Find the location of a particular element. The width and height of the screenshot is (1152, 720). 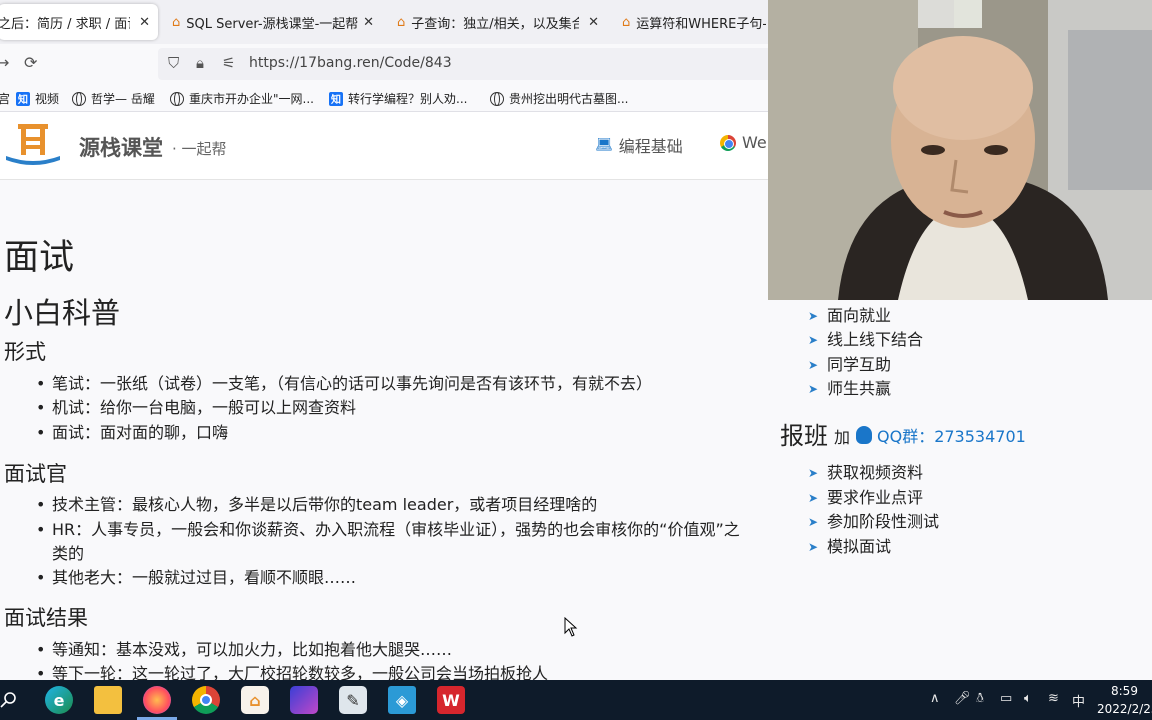

bookmark-item: 宫 is located at coordinates (5, 98).